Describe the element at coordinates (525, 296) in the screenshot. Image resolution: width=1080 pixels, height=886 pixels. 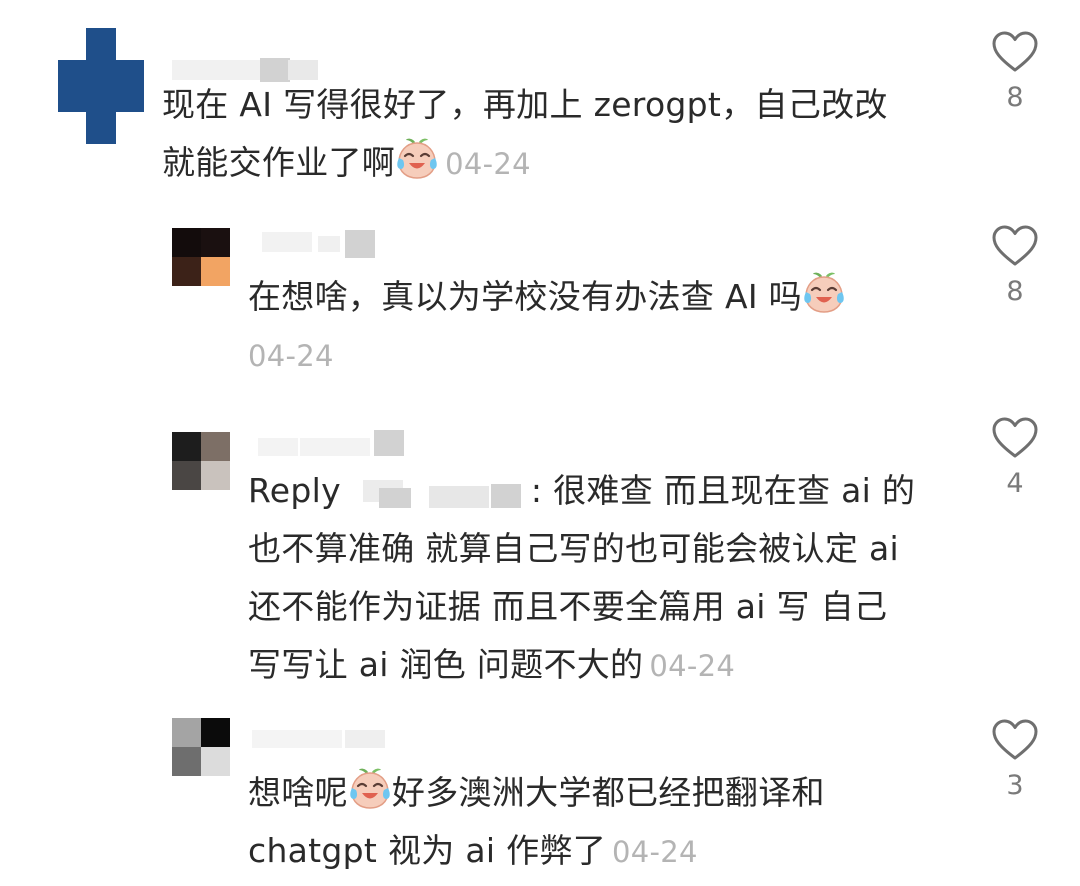
I see `comment-line: 在想啥，真以为学校没有办法查 AI 吗` at that location.